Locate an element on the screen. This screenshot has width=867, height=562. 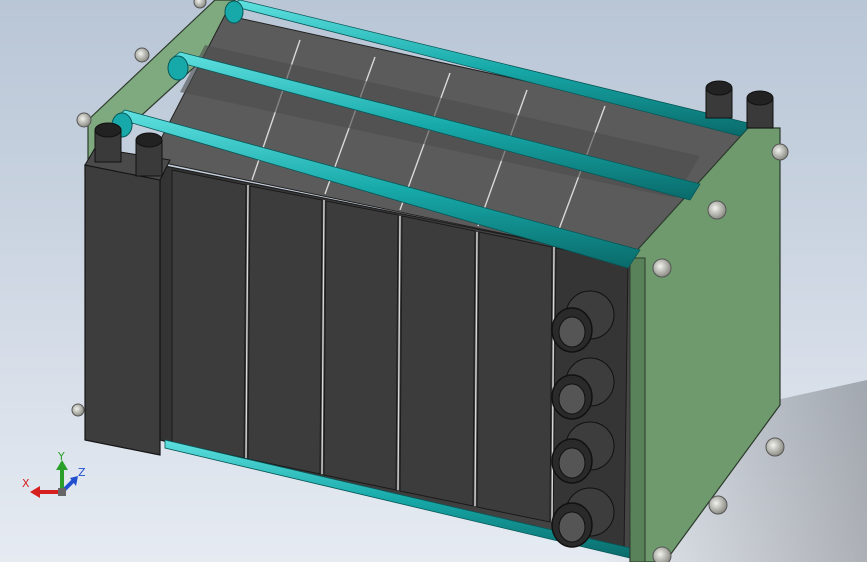
front-end-plate-edge is located at coordinates (637, 409).